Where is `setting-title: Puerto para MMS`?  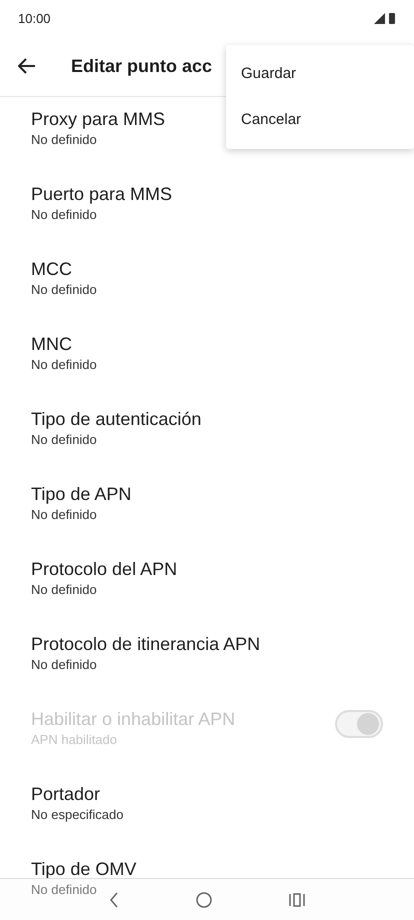 setting-title: Puerto para MMS is located at coordinates (101, 194).